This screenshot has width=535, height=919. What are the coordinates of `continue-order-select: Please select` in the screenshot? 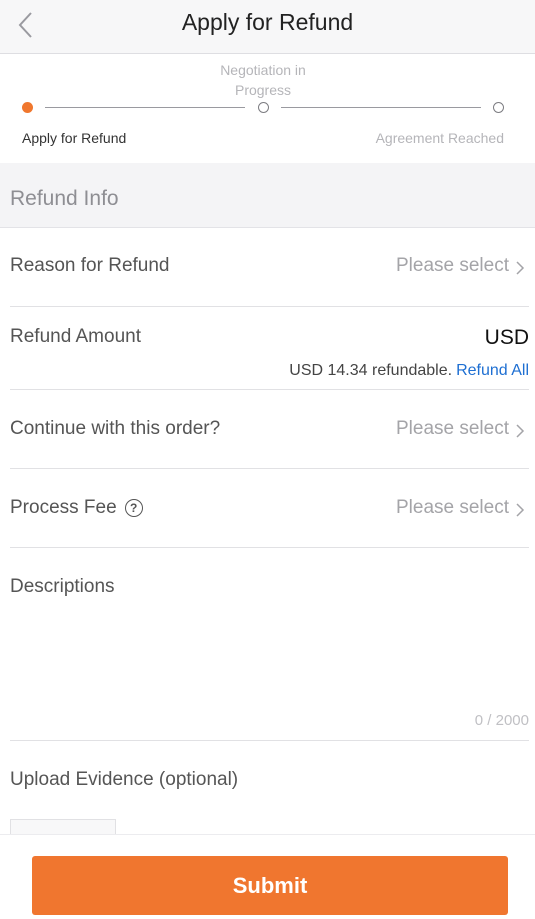 It's located at (452, 429).